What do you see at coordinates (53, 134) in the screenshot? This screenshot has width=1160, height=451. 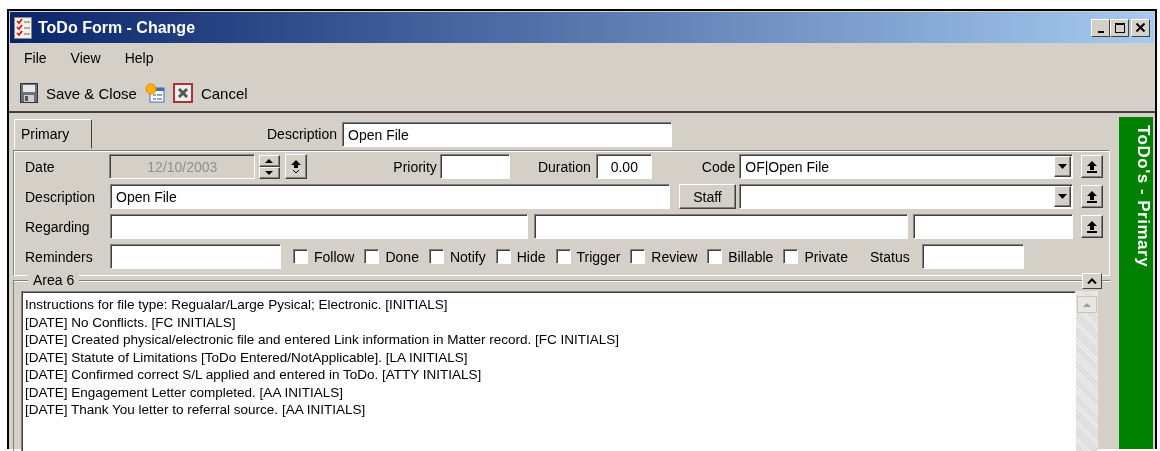 I see `tab: Primary` at bounding box center [53, 134].